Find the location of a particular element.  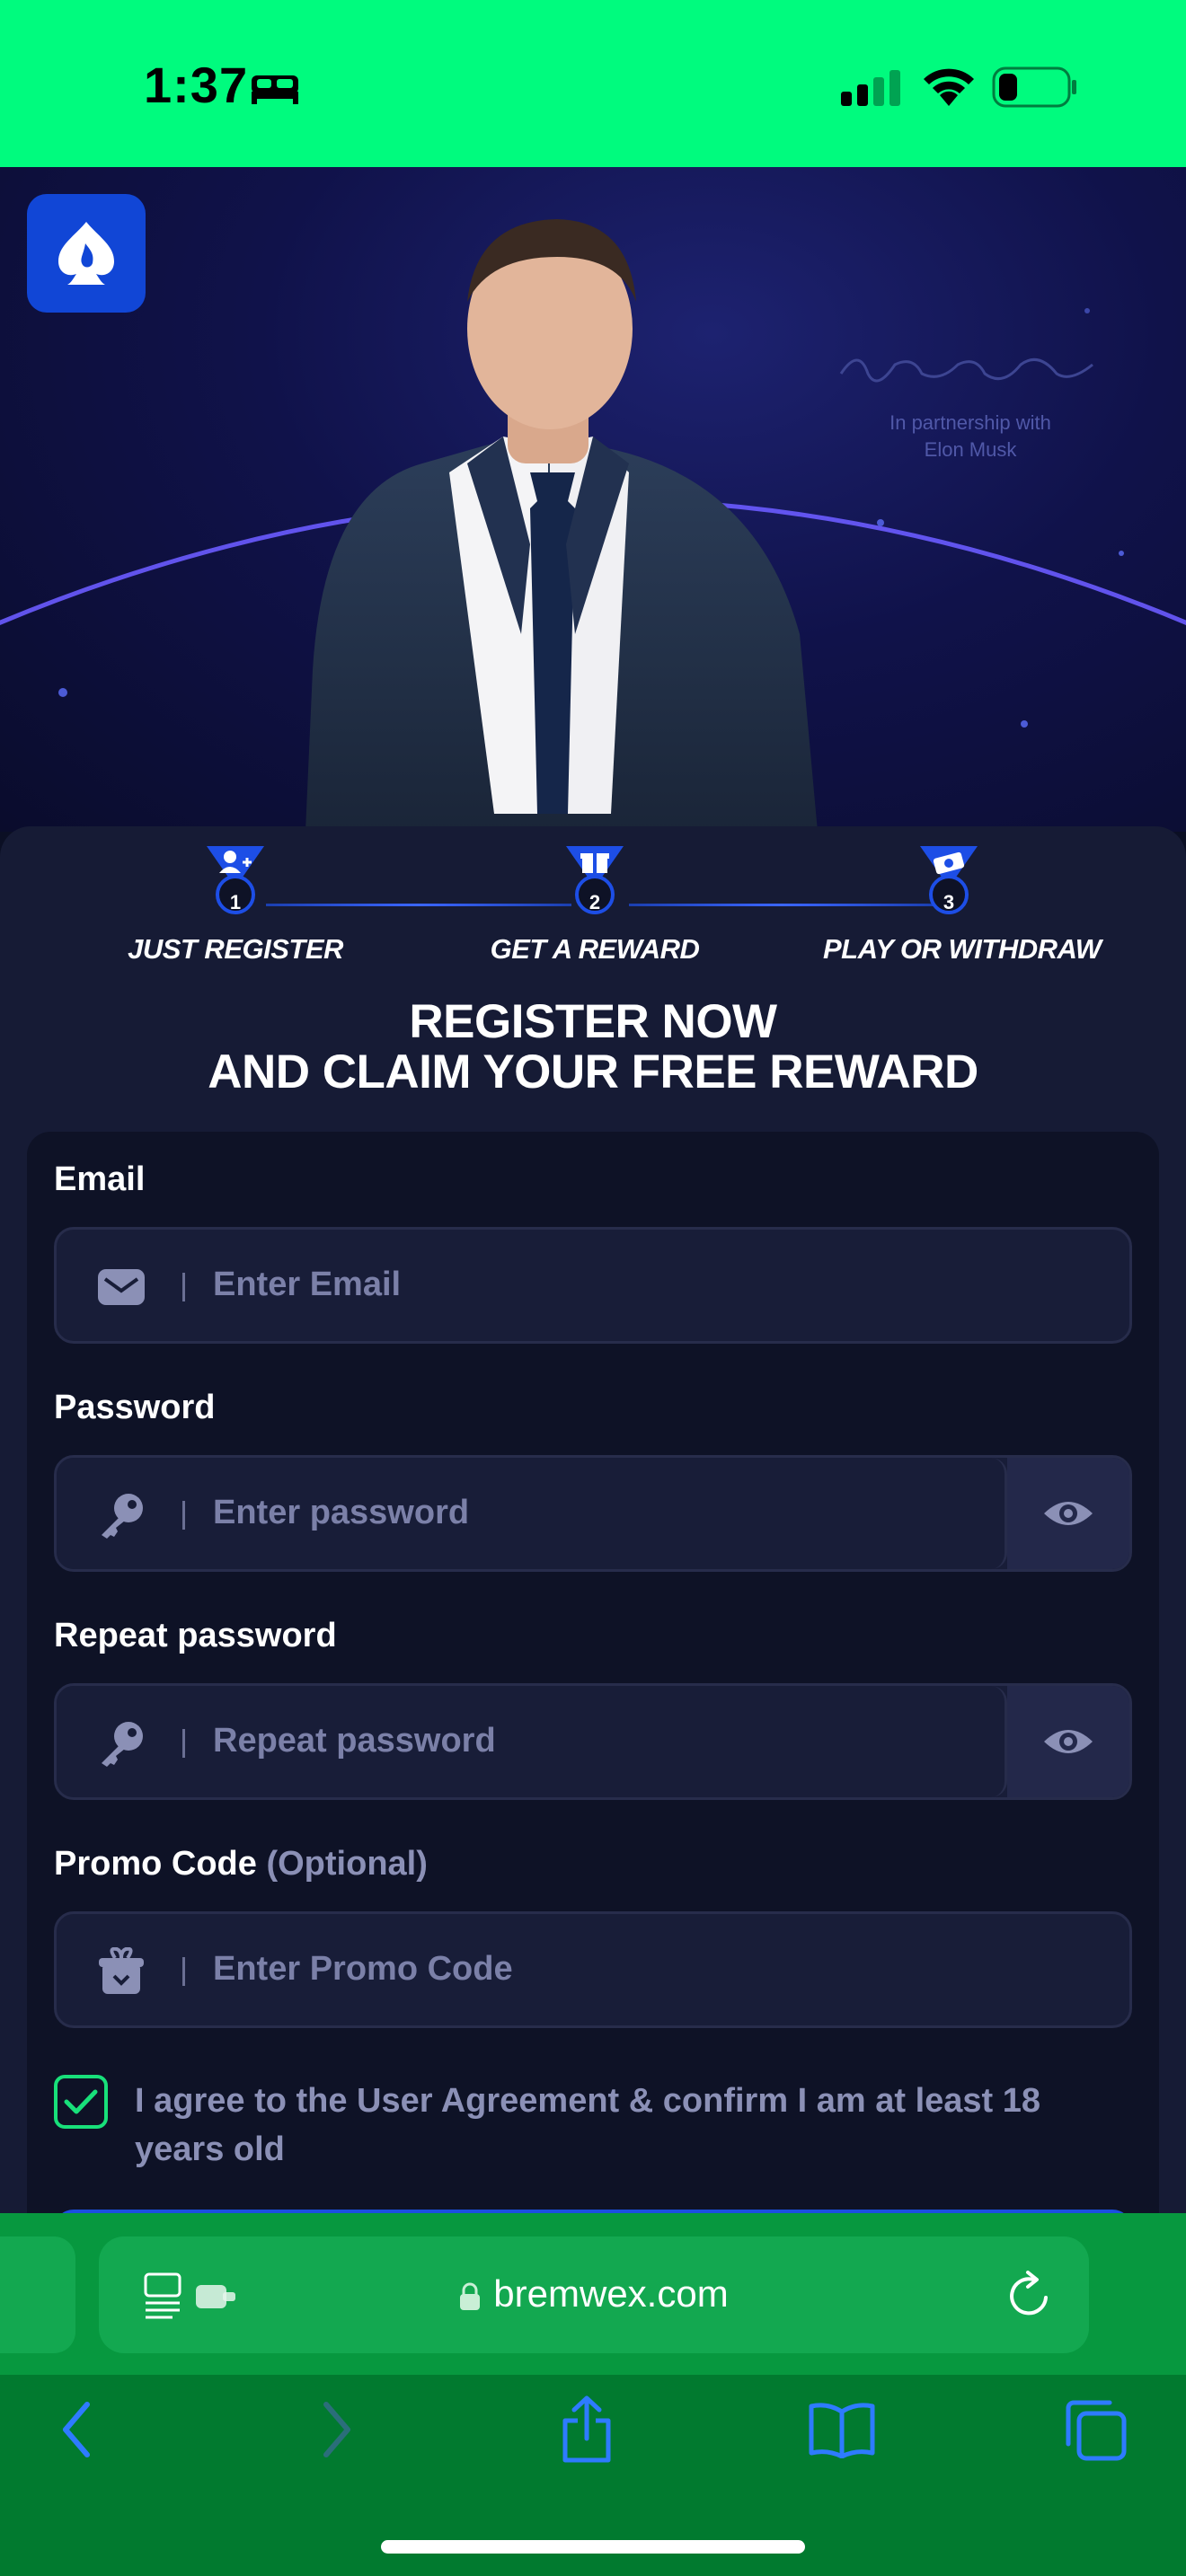

signature-icon is located at coordinates (966, 370).